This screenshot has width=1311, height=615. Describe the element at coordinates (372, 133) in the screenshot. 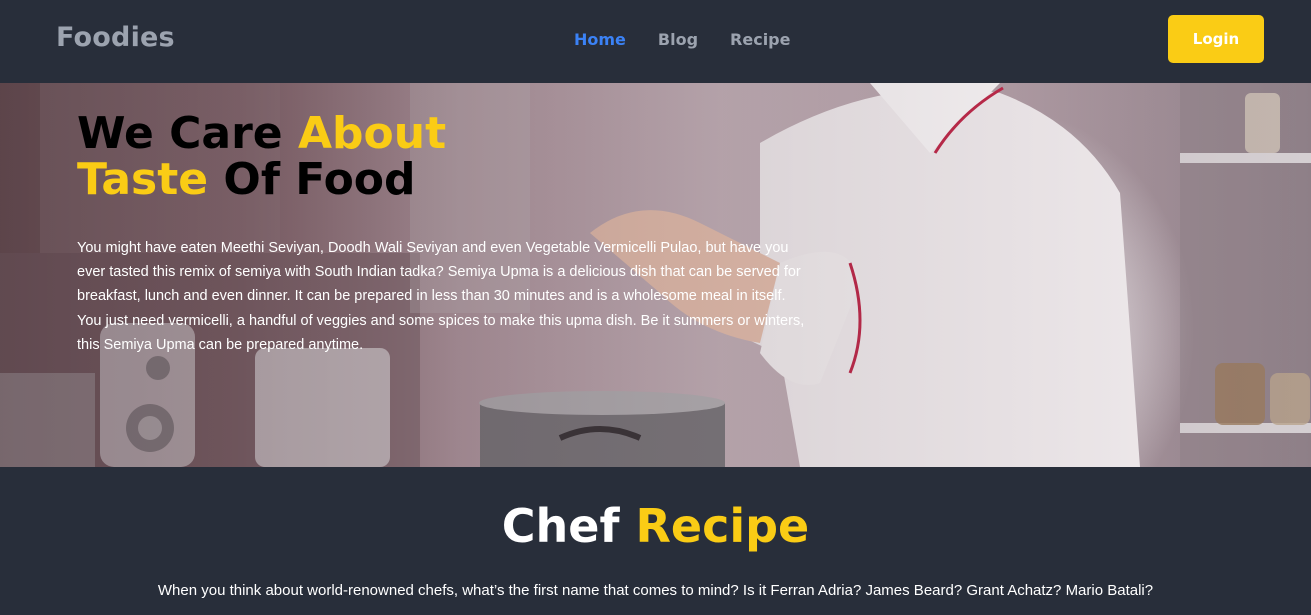

I see `hero-title-part2: About` at that location.